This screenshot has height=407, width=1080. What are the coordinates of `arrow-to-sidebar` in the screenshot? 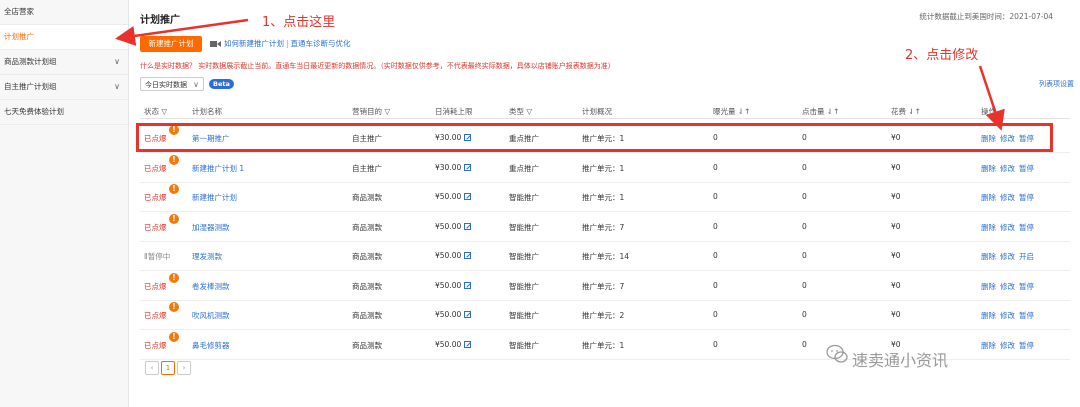 It's located at (182, 32).